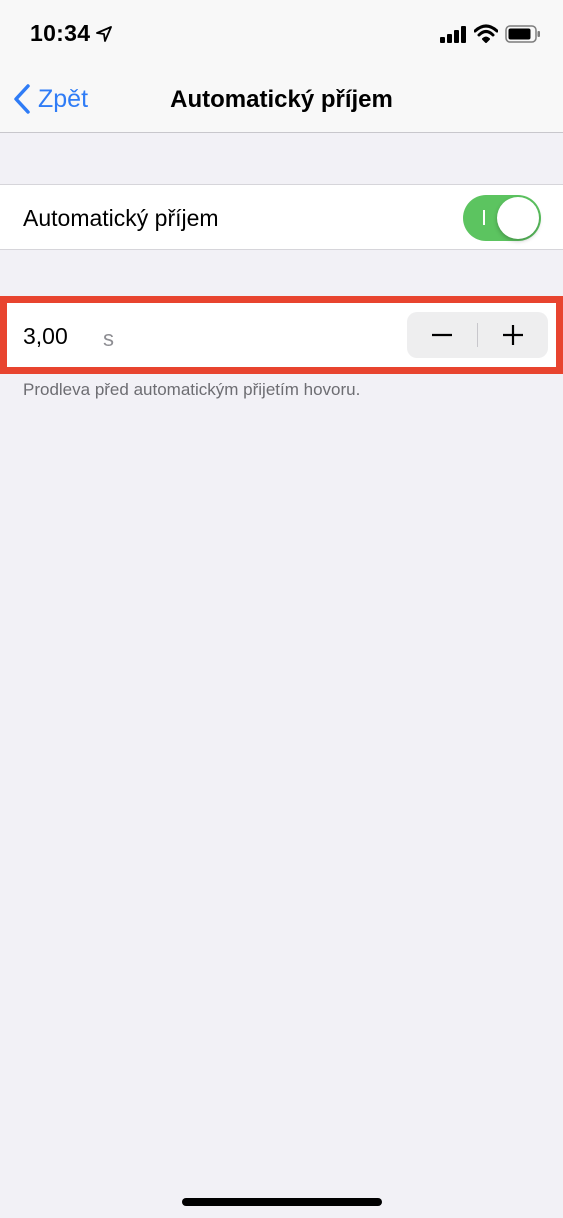 The image size is (563, 1218). I want to click on cellular-signal-icon, so click(453, 34).